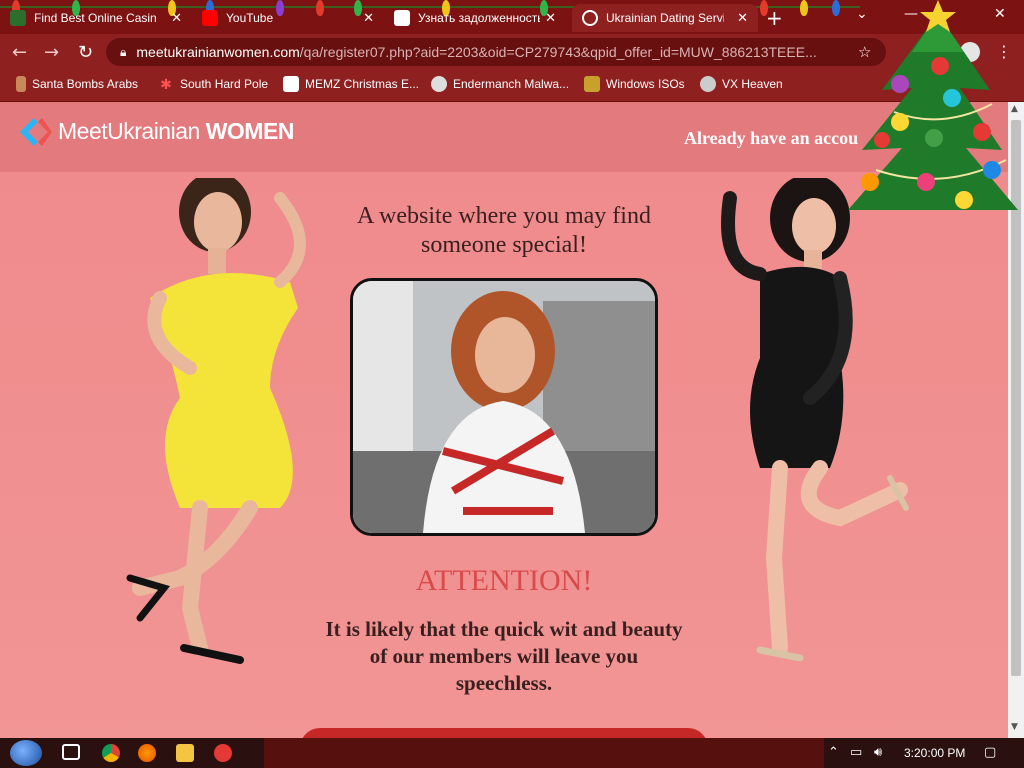  I want to click on featured-member-photo, so click(504, 407).